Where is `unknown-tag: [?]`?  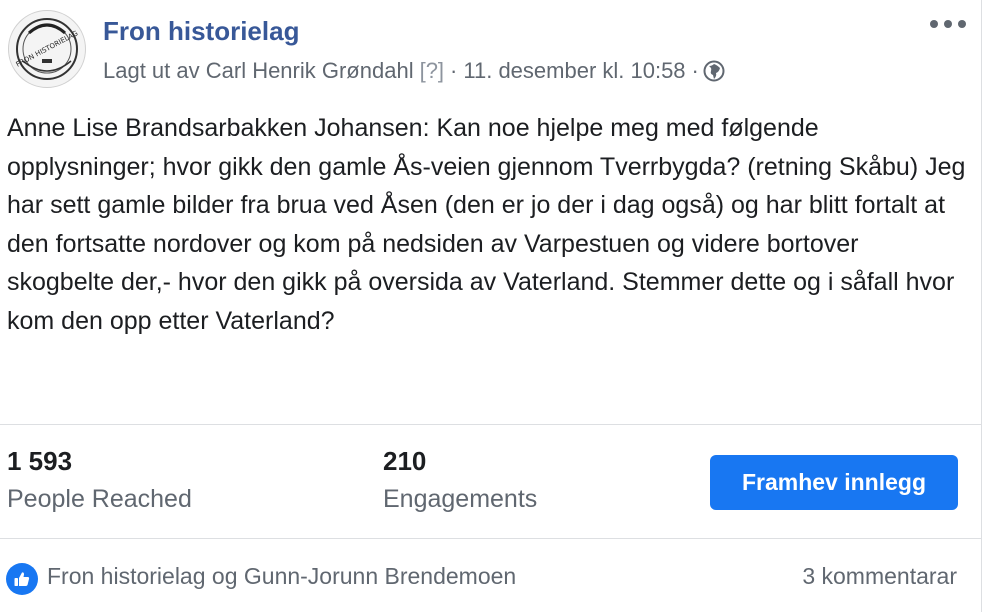
unknown-tag: [?] is located at coordinates (432, 70).